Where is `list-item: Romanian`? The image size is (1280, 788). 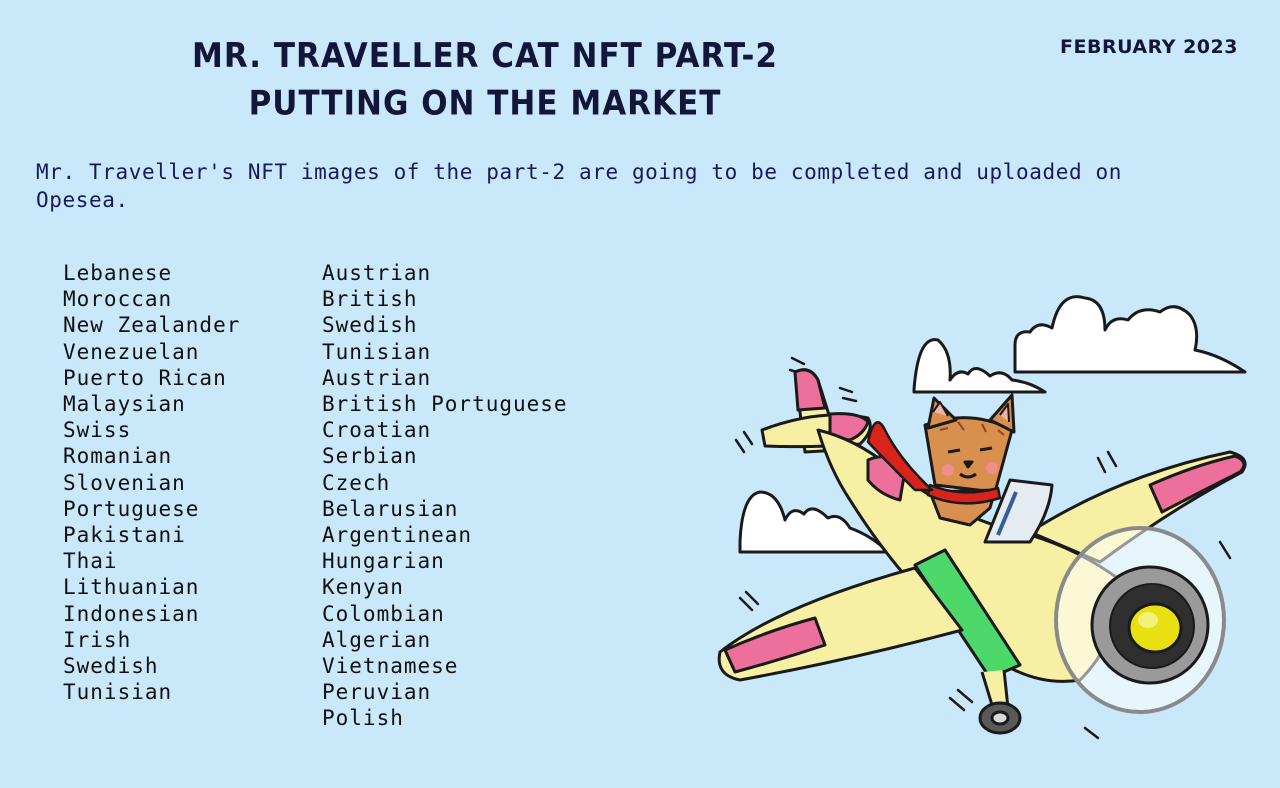 list-item: Romanian is located at coordinates (118, 456).